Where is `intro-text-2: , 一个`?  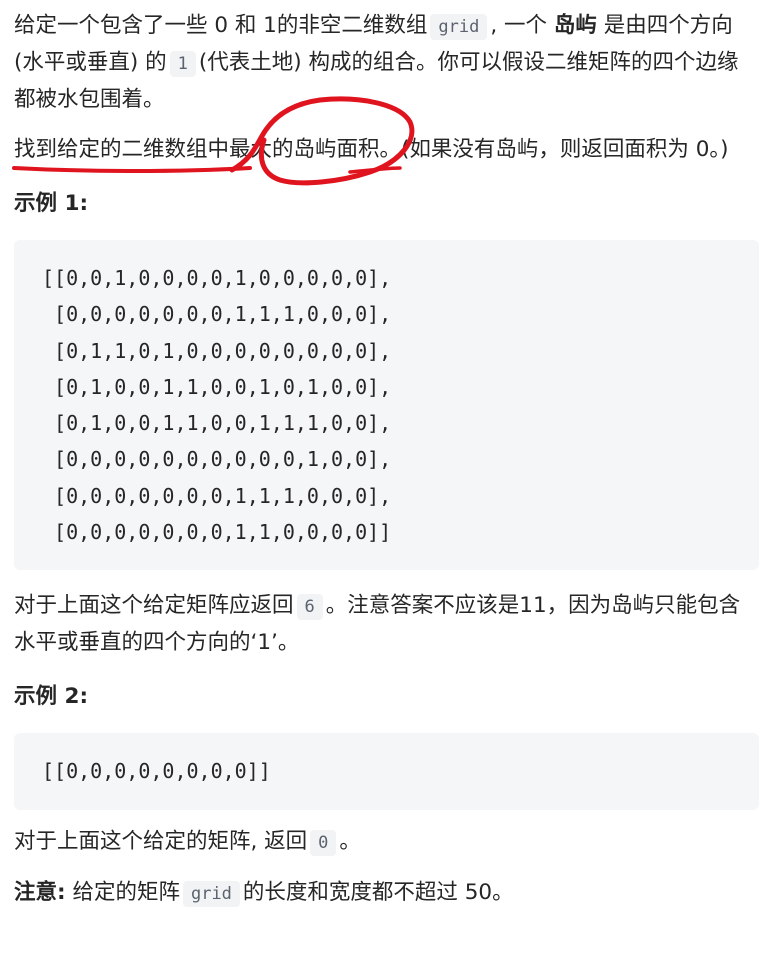 intro-text-2: , 一个 is located at coordinates (518, 25).